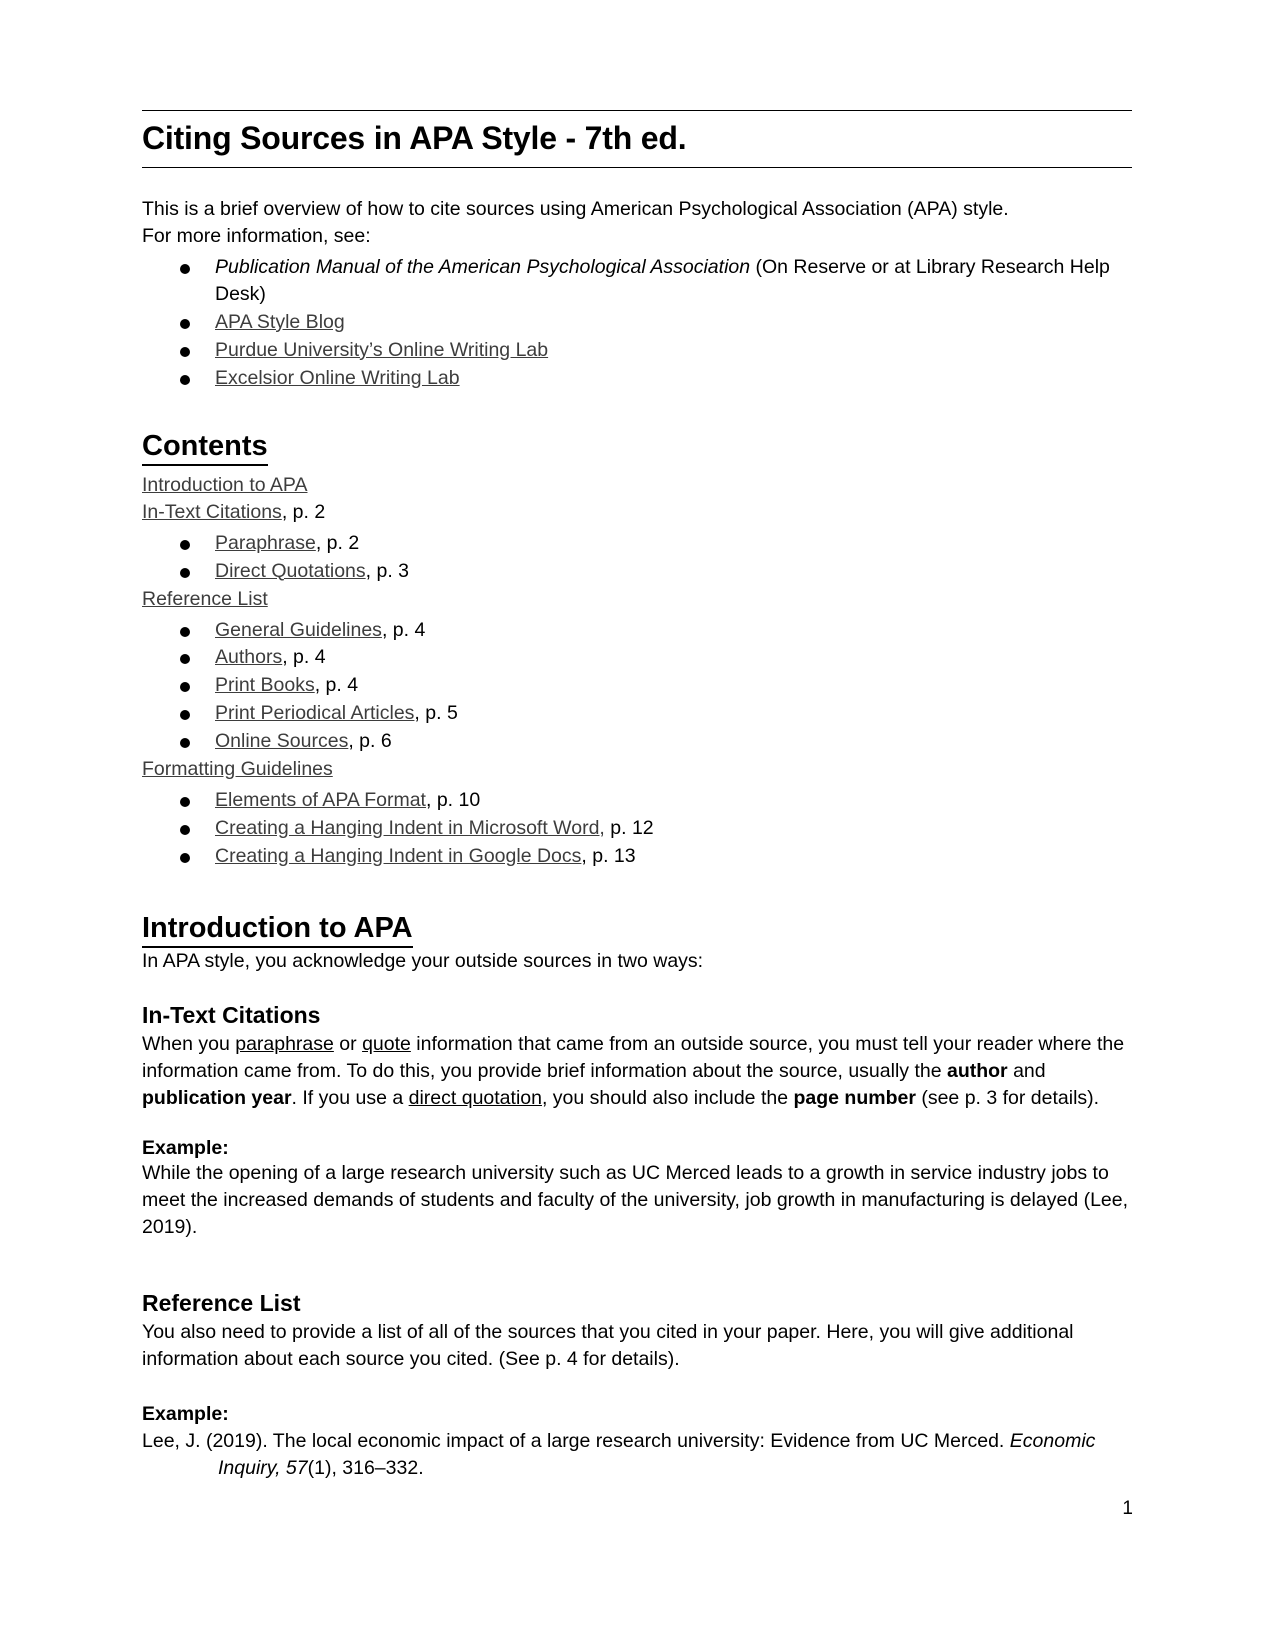 This screenshot has width=1275, height=1650. What do you see at coordinates (637, 485) in the screenshot?
I see `toc-item-introduction-to-apa: Introduction to APA` at bounding box center [637, 485].